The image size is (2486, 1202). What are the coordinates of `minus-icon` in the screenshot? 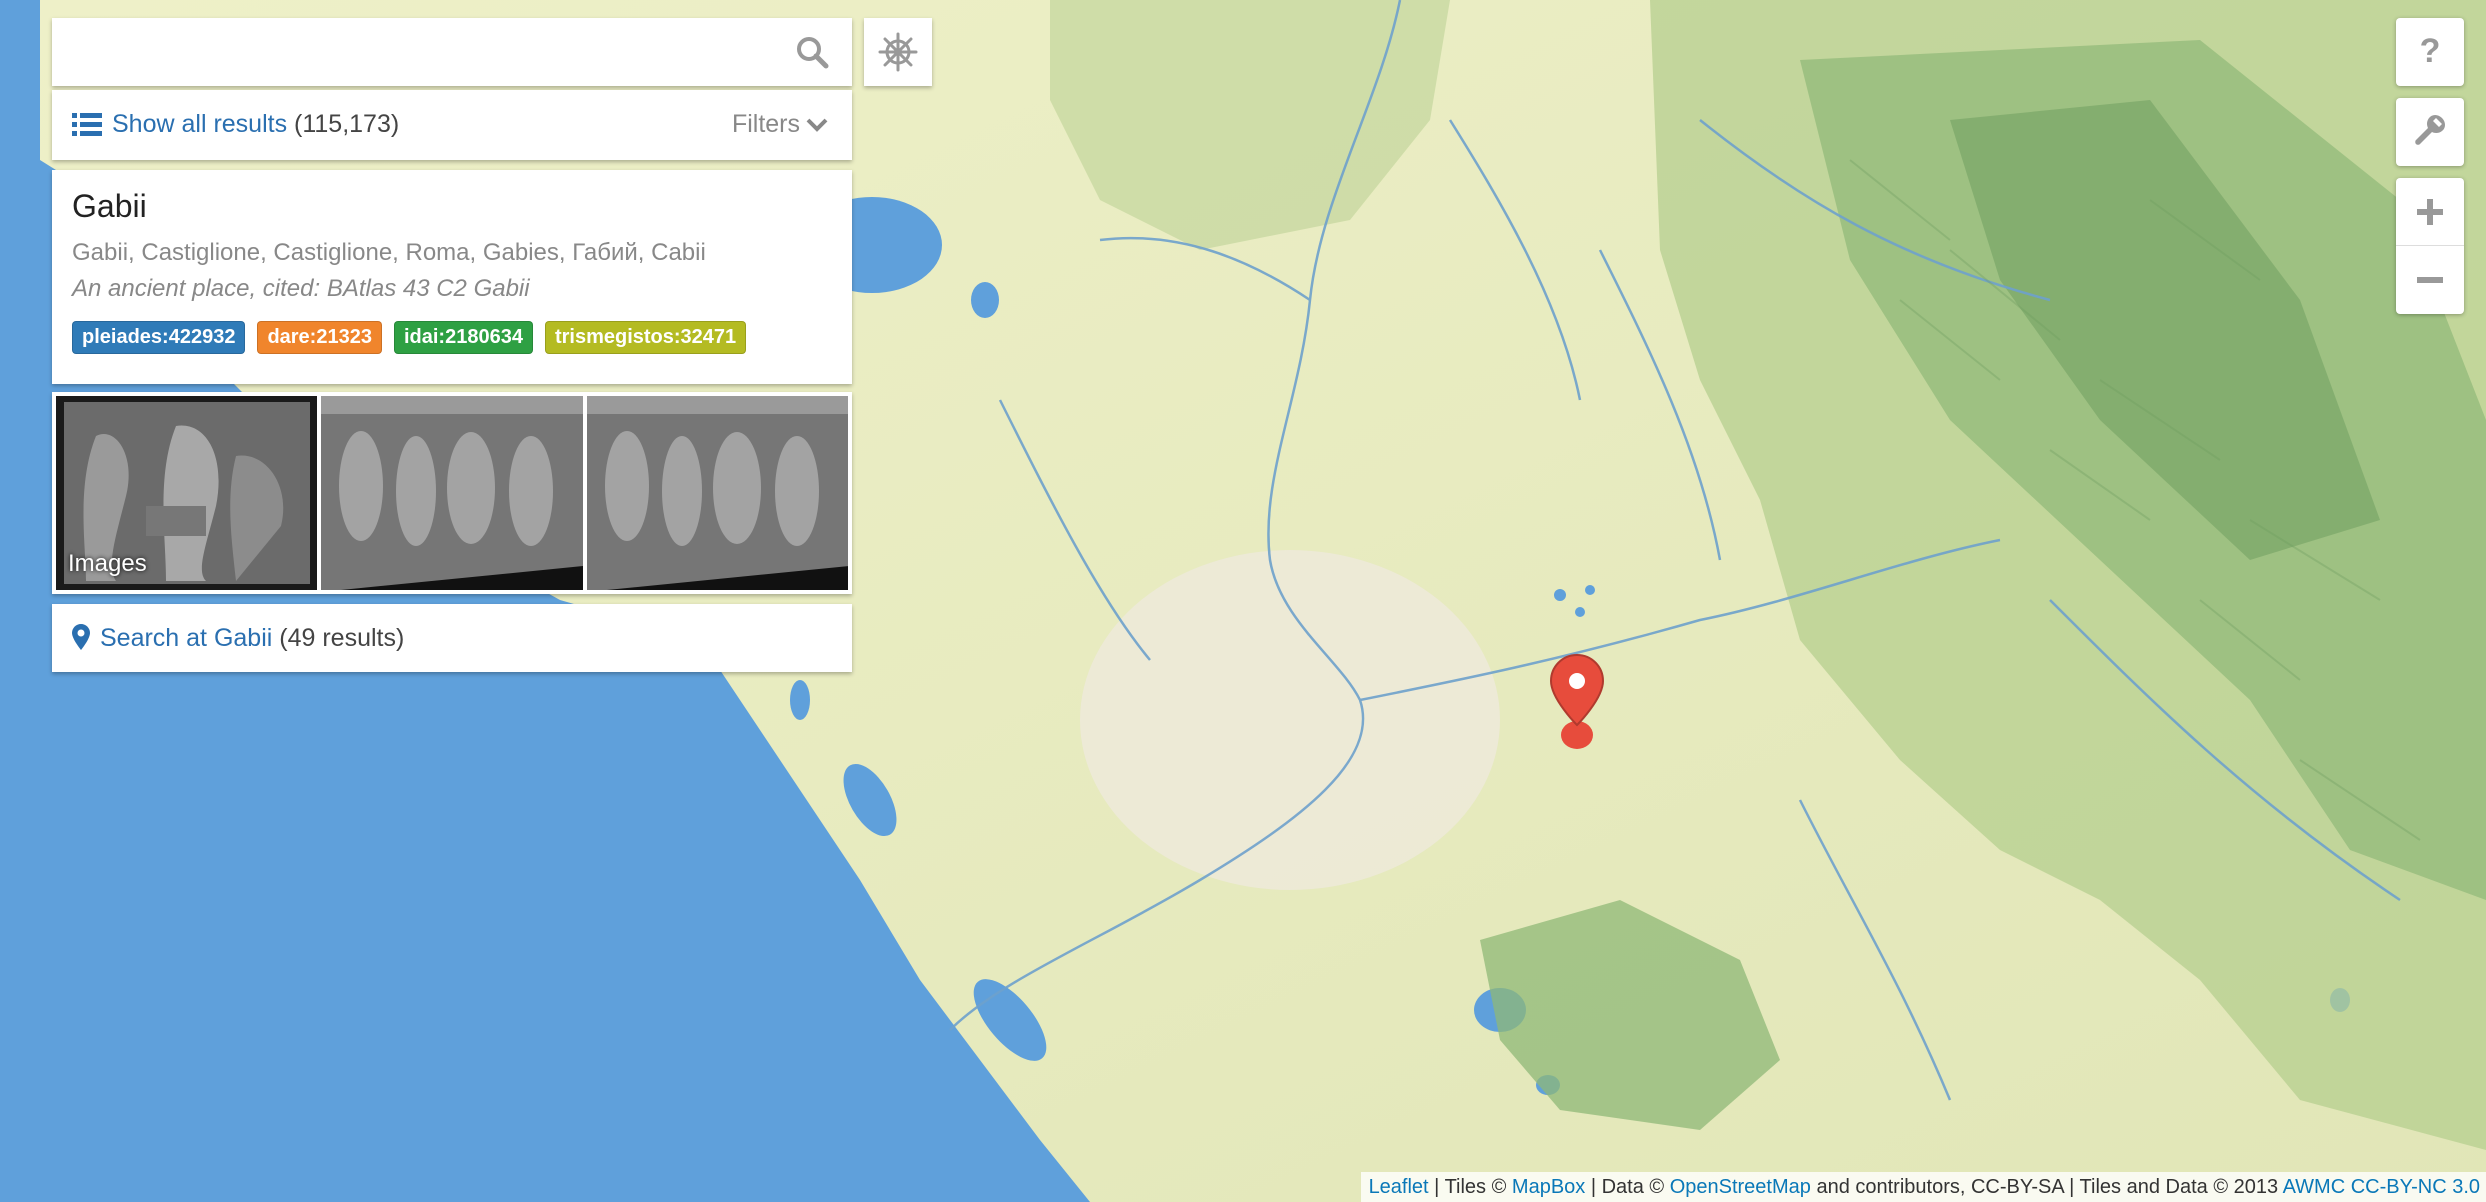 It's located at (2430, 279).